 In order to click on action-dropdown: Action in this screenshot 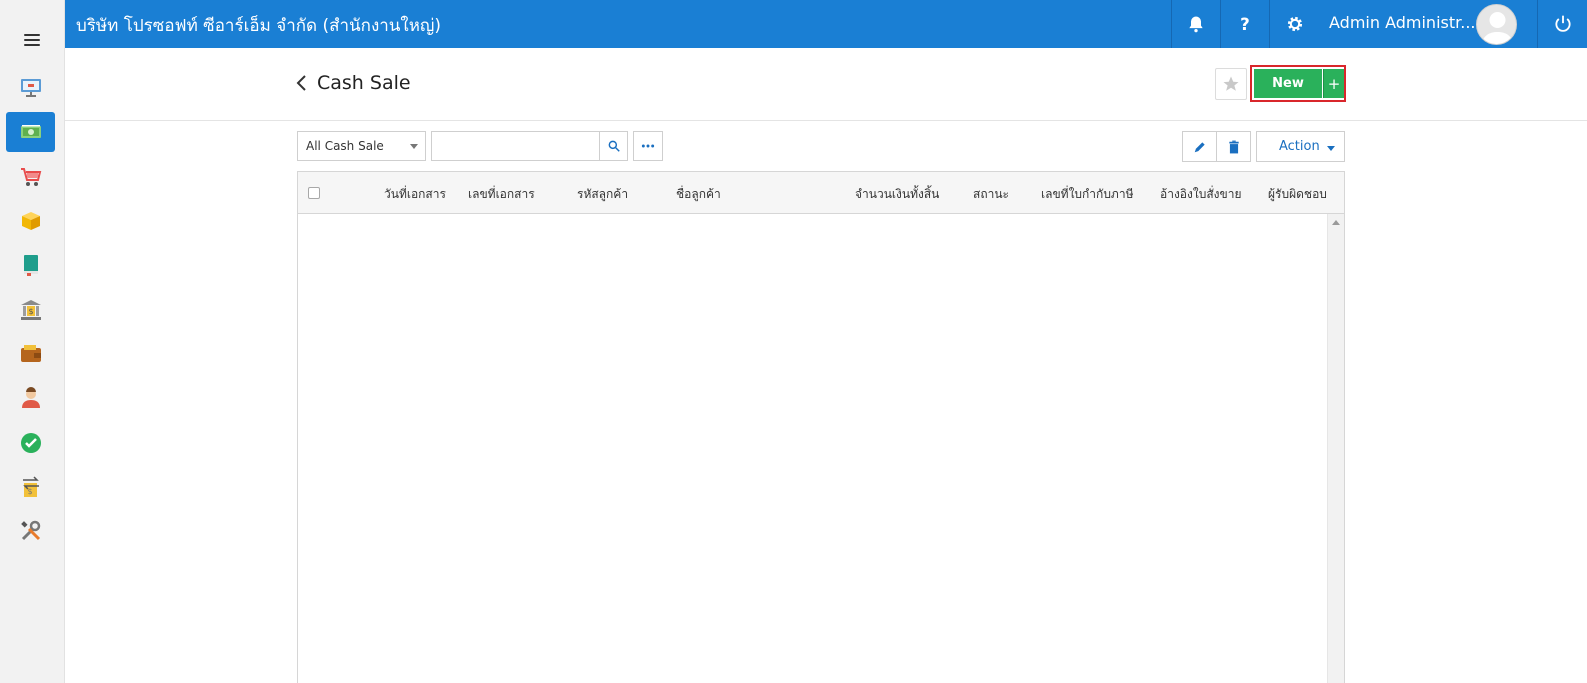, I will do `click(1300, 146)`.